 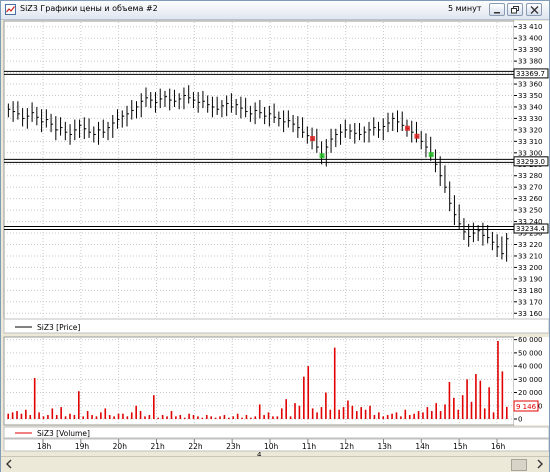 I want to click on volume-tick-label: 30 000, so click(x=530, y=380).